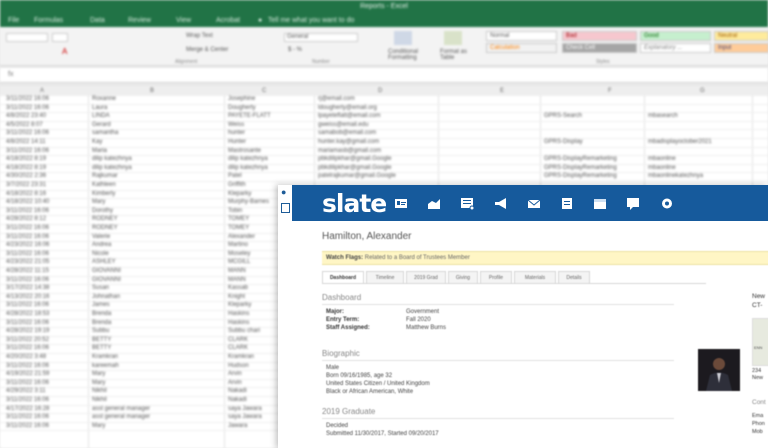 This screenshot has height=448, width=768. Describe the element at coordinates (599, 36) in the screenshot. I see `style-bad: Bad` at that location.